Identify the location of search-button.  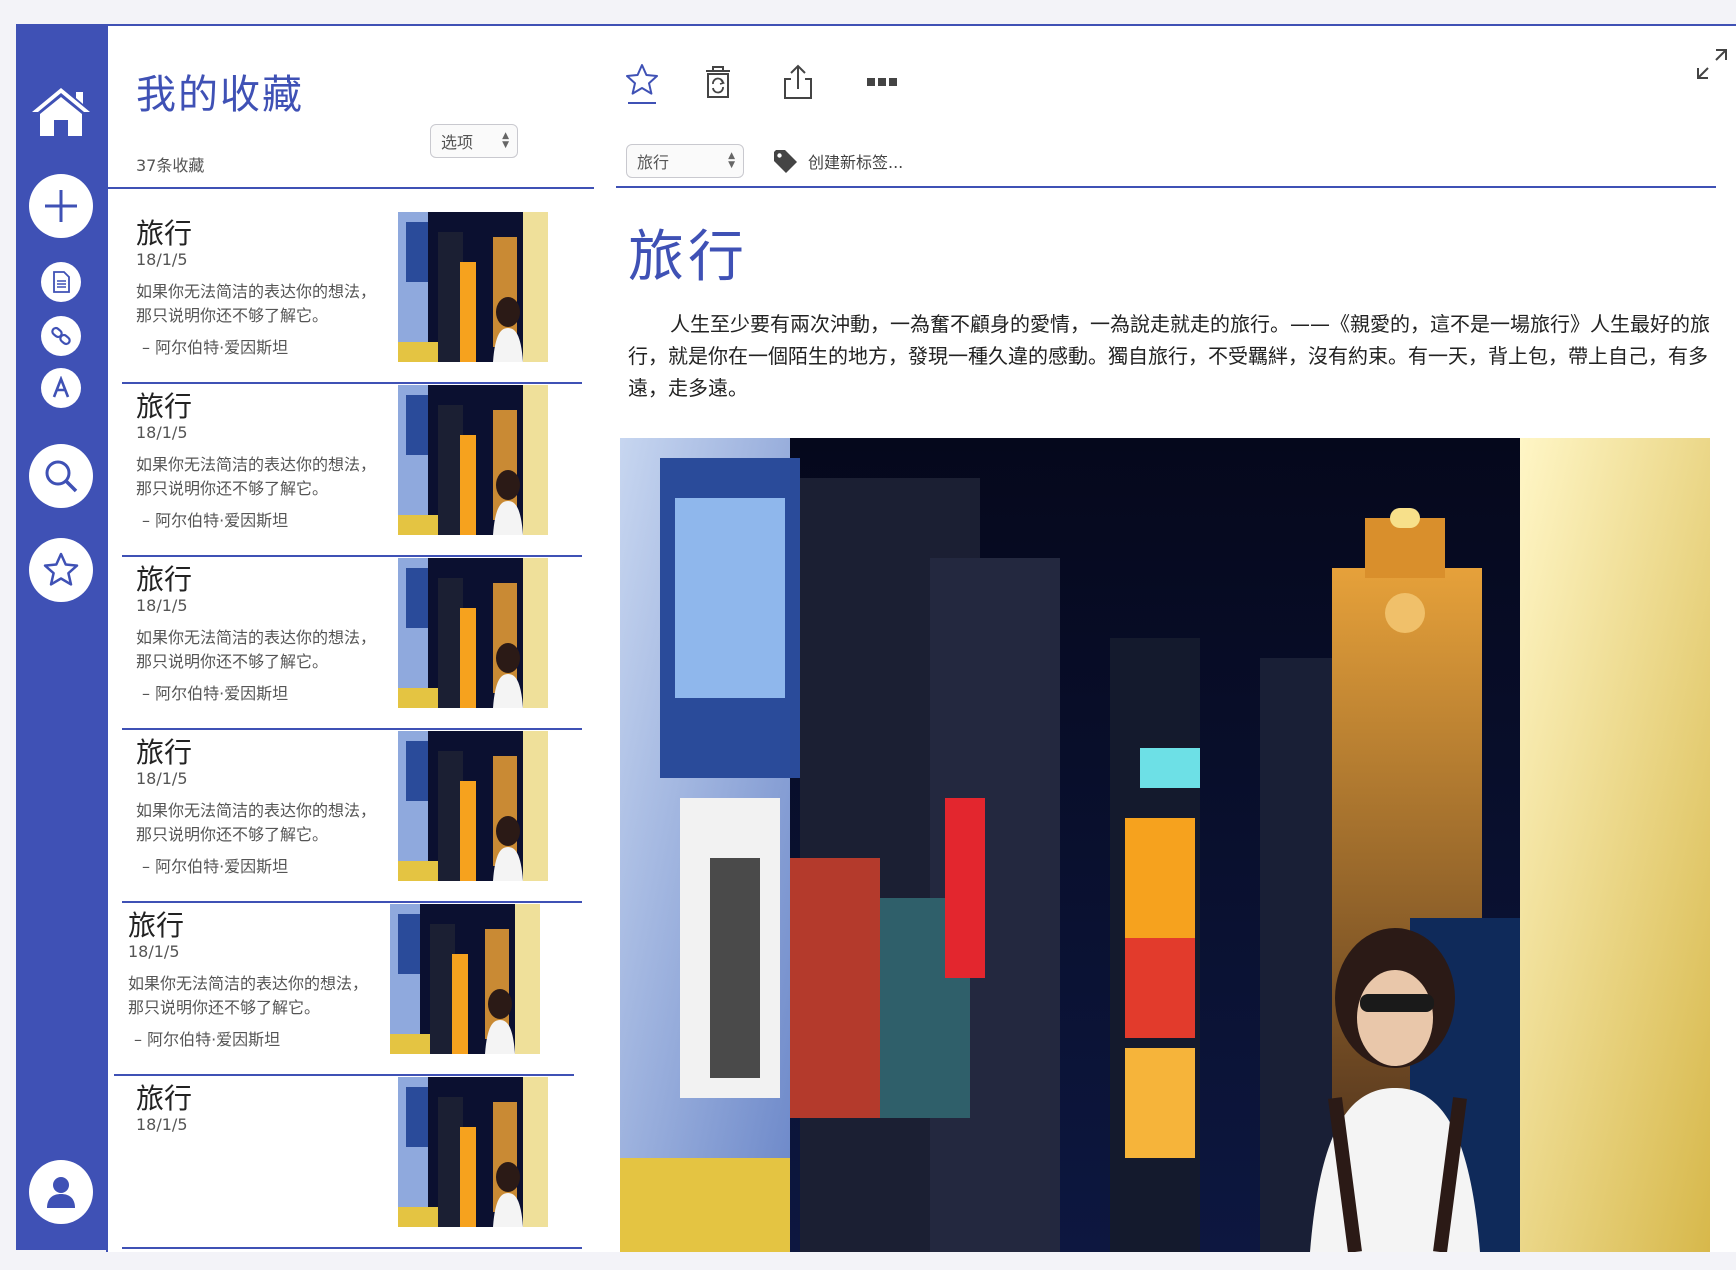
(61, 476).